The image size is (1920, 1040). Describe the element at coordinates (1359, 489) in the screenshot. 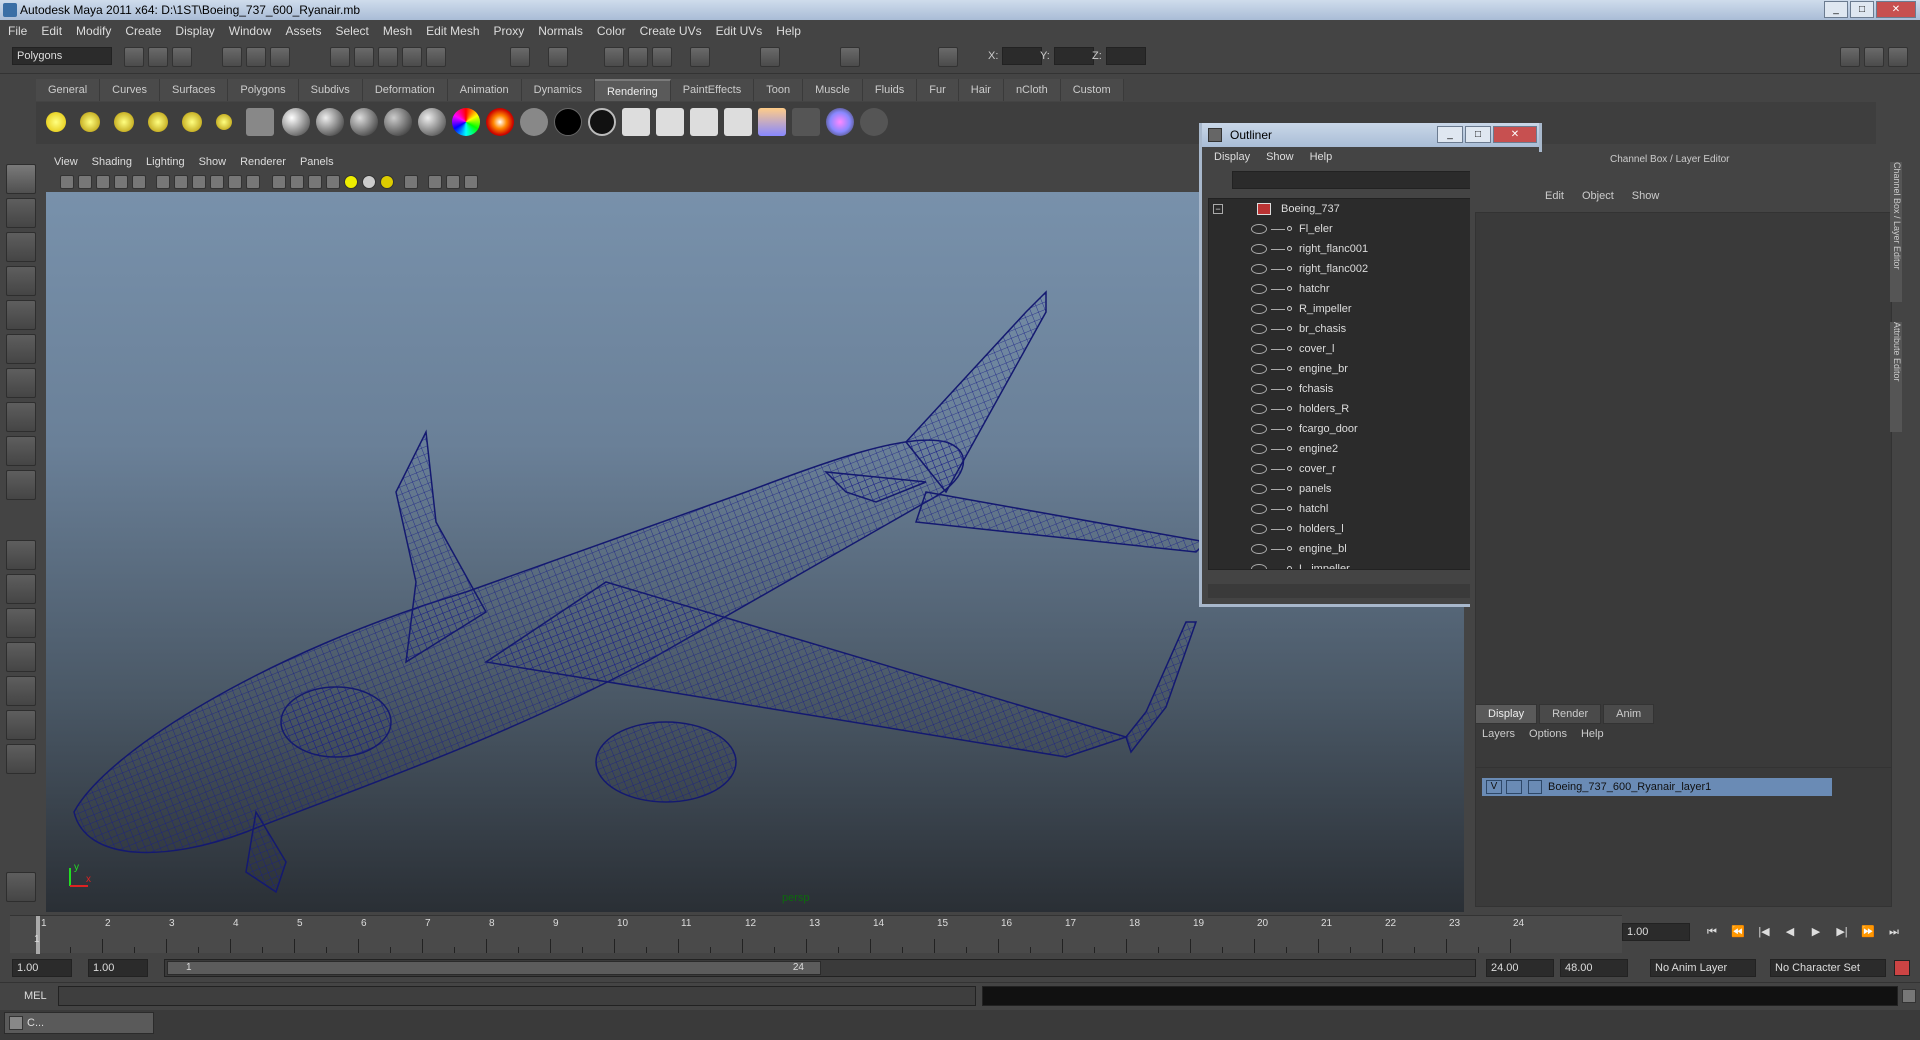

I see `outliner-item: panels` at that location.